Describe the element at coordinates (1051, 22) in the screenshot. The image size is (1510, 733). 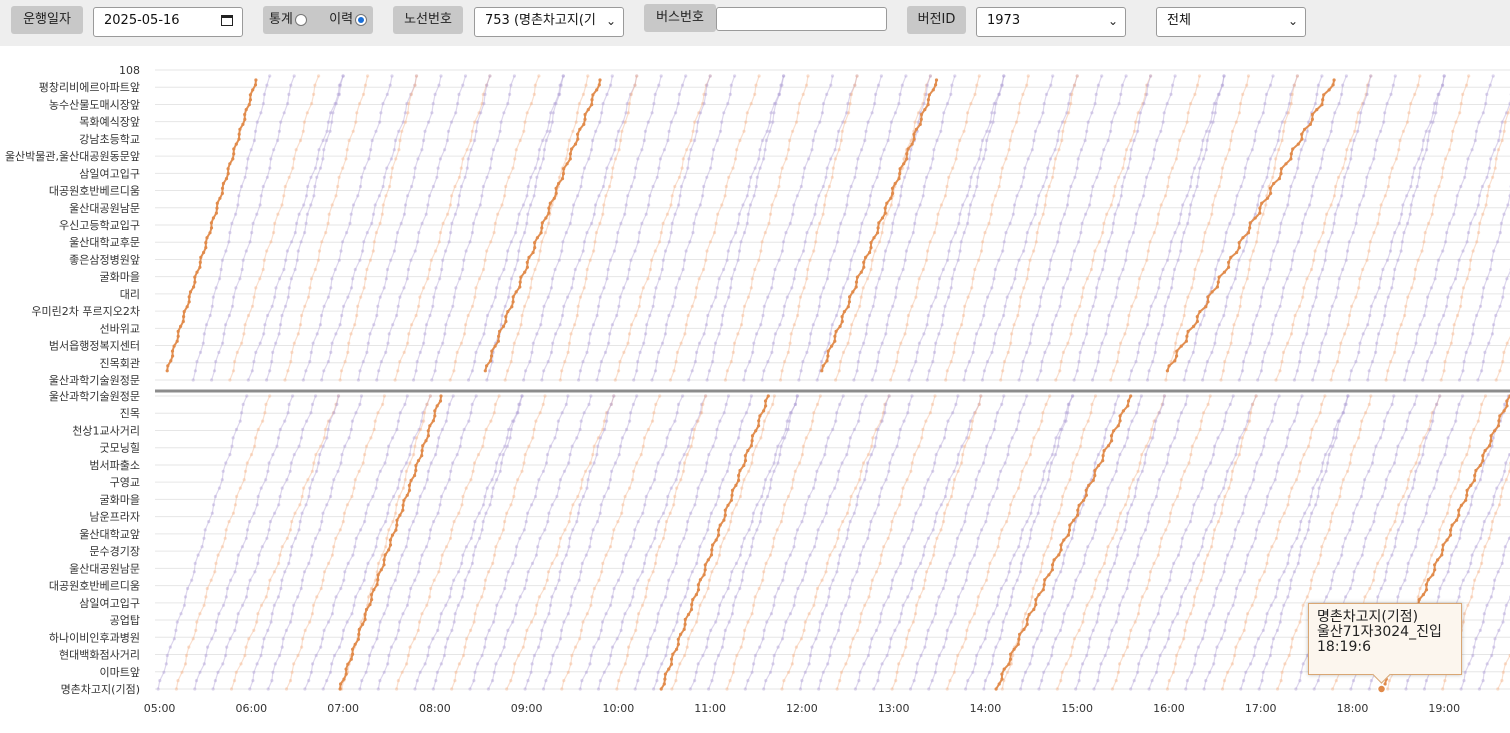
I see `version-select: 1973 ⌄` at that location.